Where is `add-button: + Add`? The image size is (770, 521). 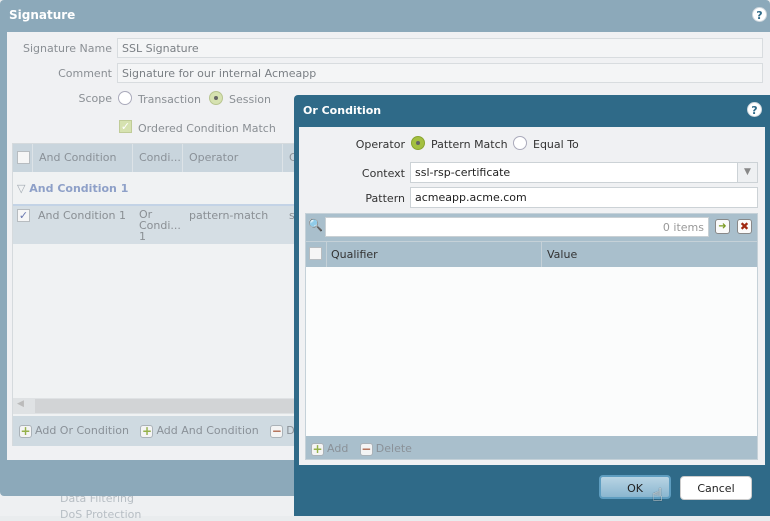 add-button: + Add is located at coordinates (329, 448).